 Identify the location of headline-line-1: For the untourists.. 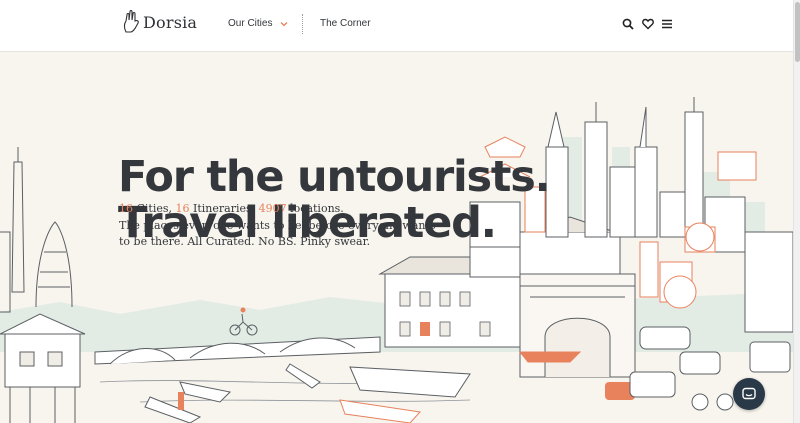
(334, 177).